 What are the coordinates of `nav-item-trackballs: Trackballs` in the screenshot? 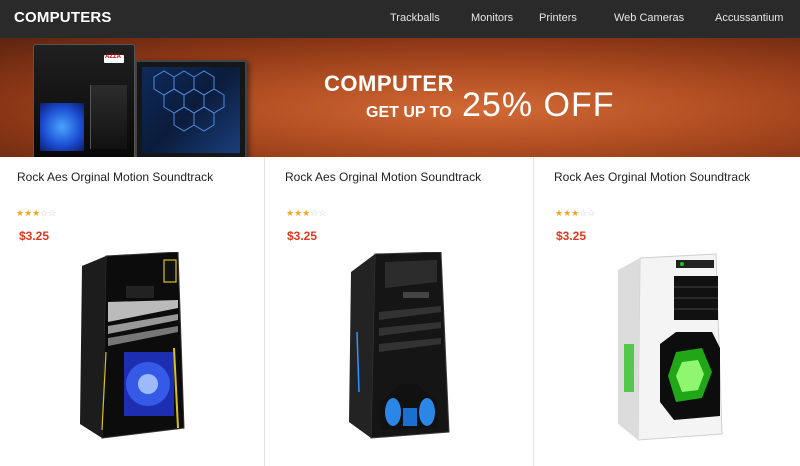 It's located at (415, 18).